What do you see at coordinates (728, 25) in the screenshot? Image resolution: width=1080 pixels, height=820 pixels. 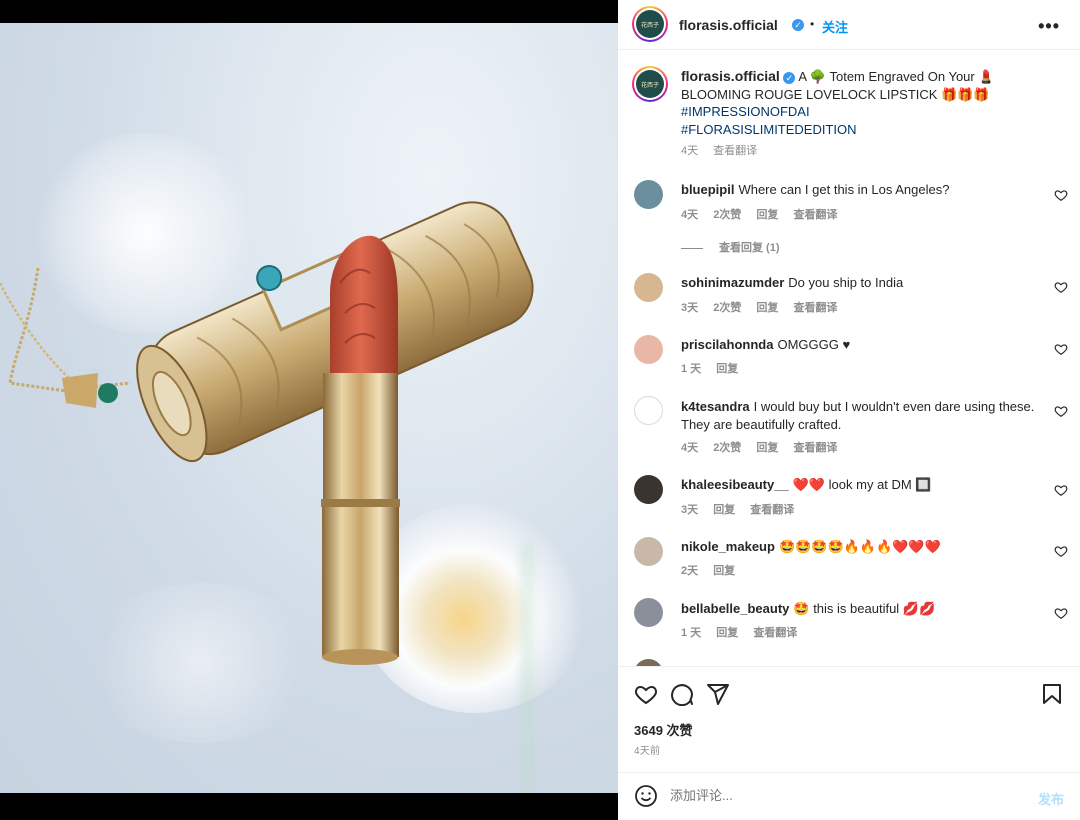 I see `header-username: florasis.official` at bounding box center [728, 25].